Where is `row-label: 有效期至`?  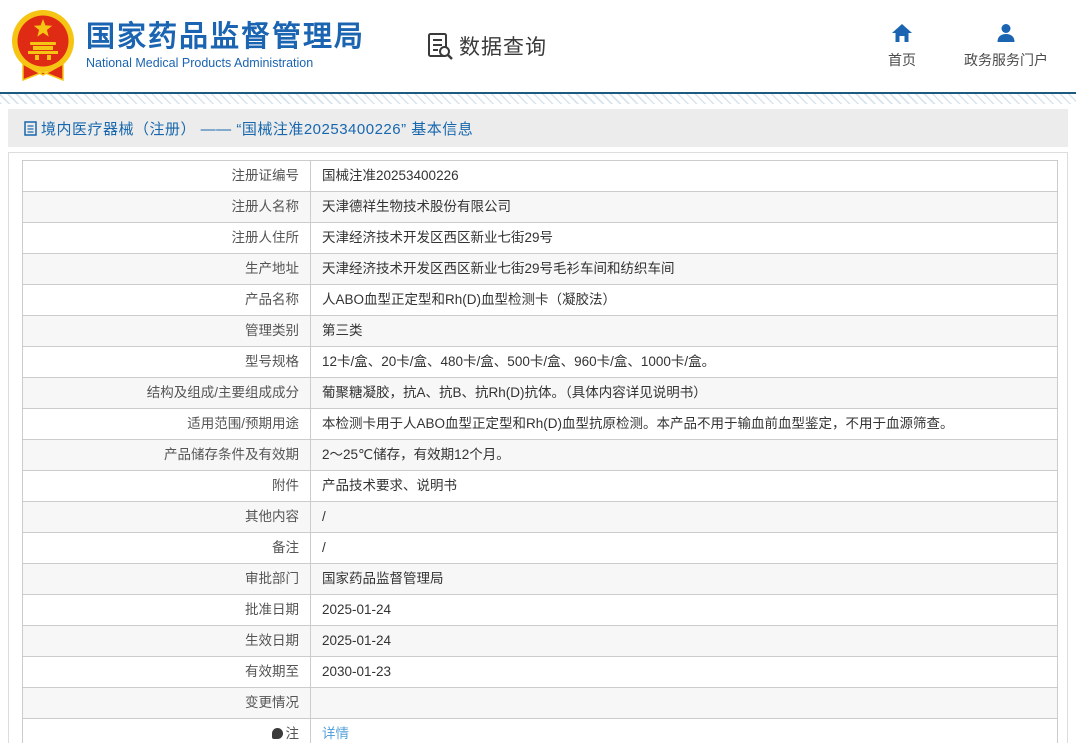
row-label: 有效期至 is located at coordinates (166, 672).